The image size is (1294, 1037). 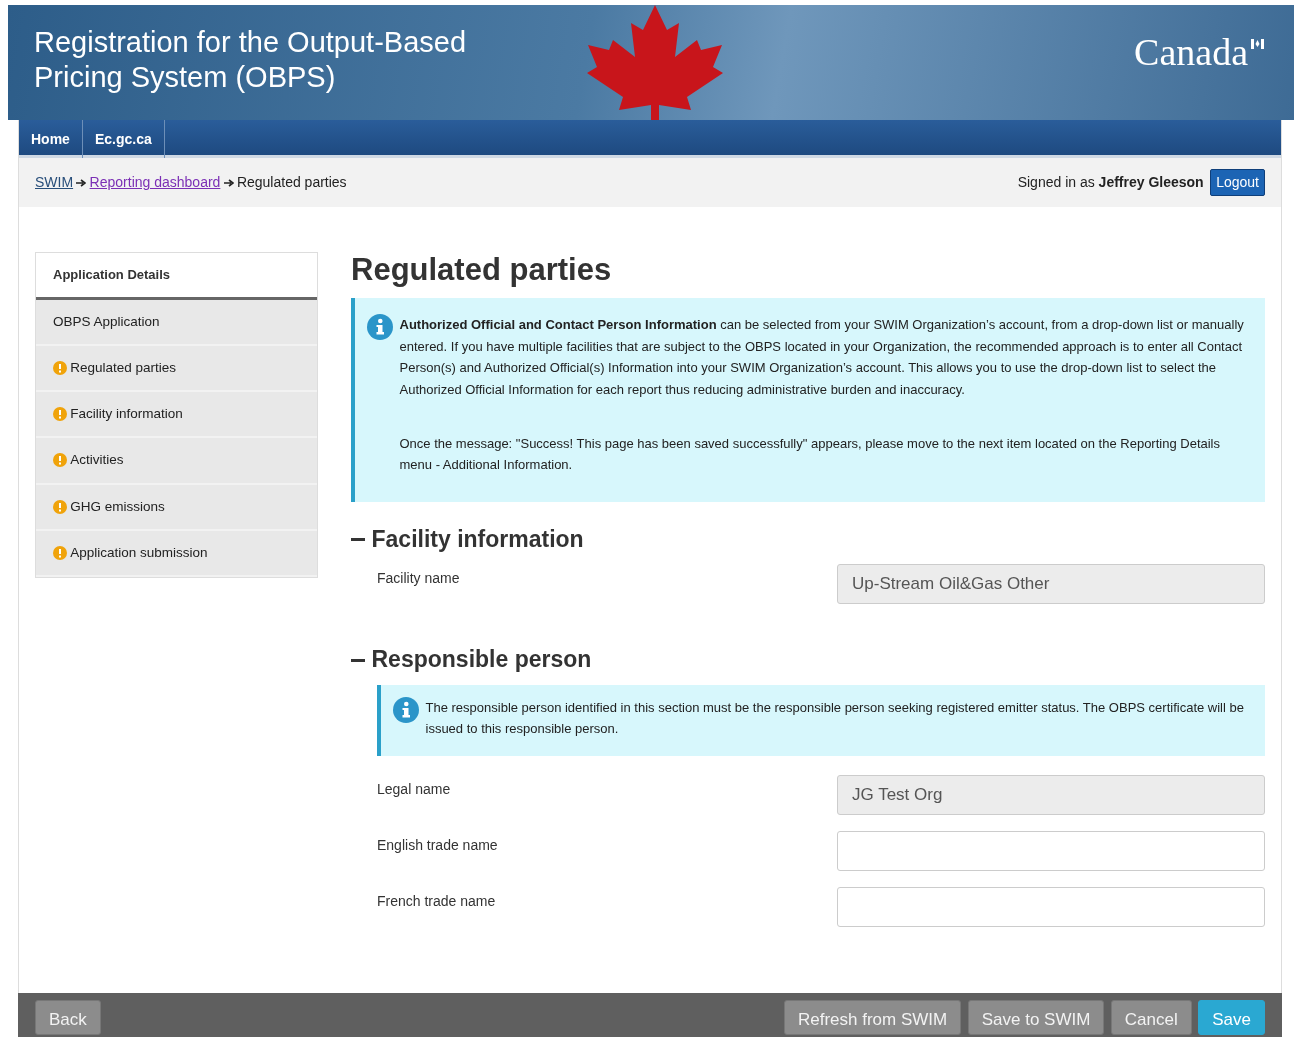 I want to click on breadcrumb-link: Reporting dashboard, so click(x=155, y=182).